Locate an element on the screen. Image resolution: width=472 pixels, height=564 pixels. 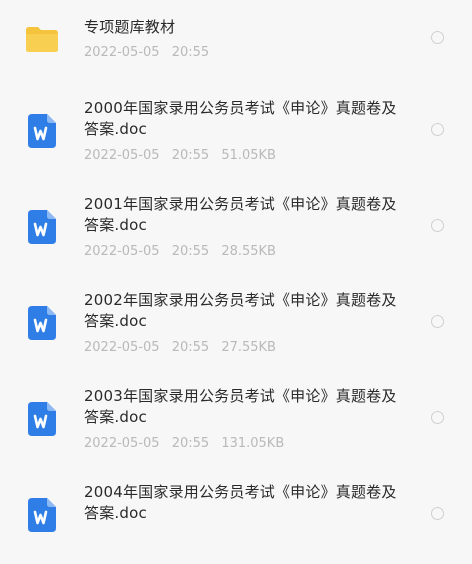
file-row-folder: 专项题库教材 2022-05-05 20:55 is located at coordinates (236, 42).